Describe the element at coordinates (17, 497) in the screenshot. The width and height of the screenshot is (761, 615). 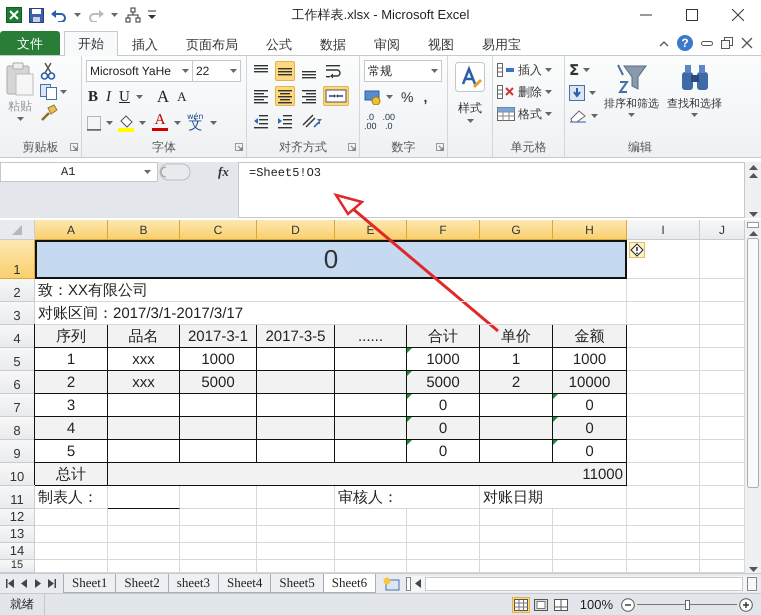
I see `row-header: 11` at that location.